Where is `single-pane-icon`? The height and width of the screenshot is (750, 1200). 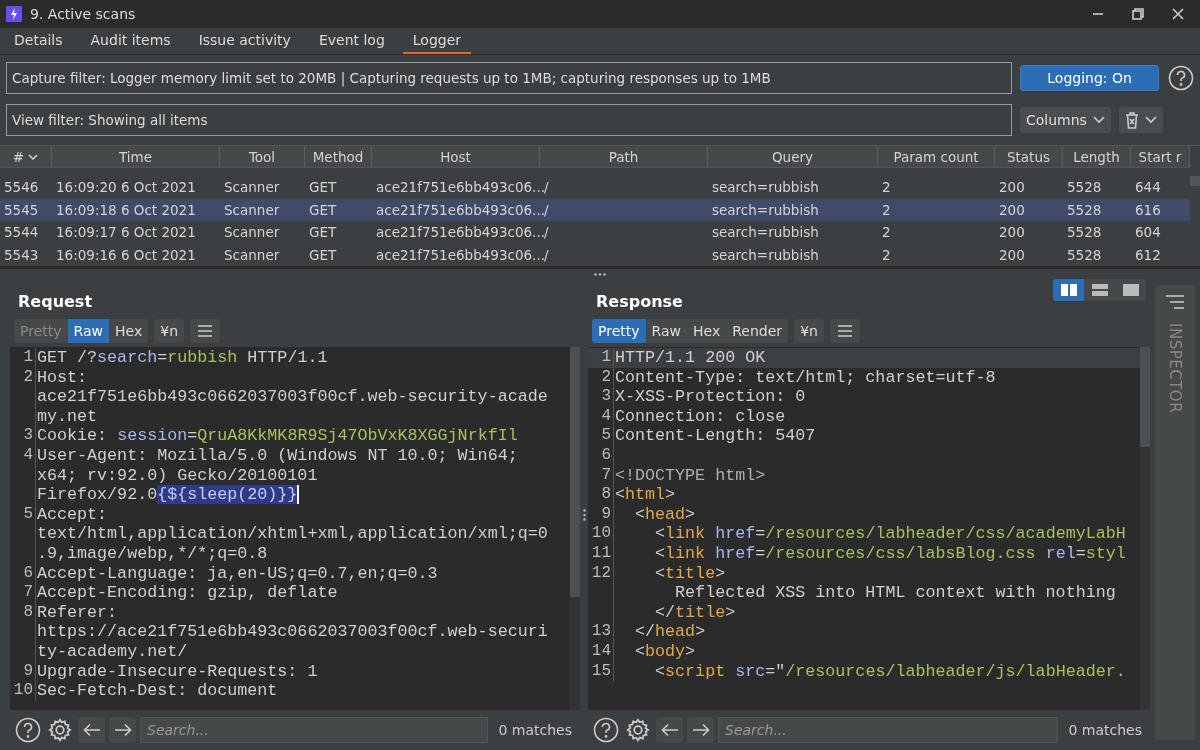 single-pane-icon is located at coordinates (1130, 290).